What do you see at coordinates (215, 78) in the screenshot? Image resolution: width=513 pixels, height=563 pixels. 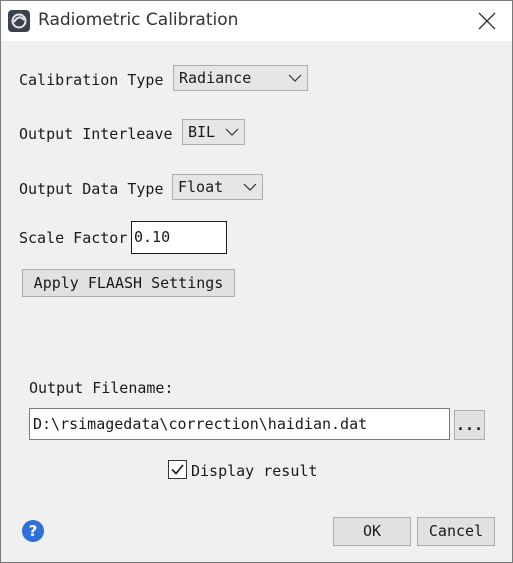 I see `calibration-type-value: Radiance` at bounding box center [215, 78].